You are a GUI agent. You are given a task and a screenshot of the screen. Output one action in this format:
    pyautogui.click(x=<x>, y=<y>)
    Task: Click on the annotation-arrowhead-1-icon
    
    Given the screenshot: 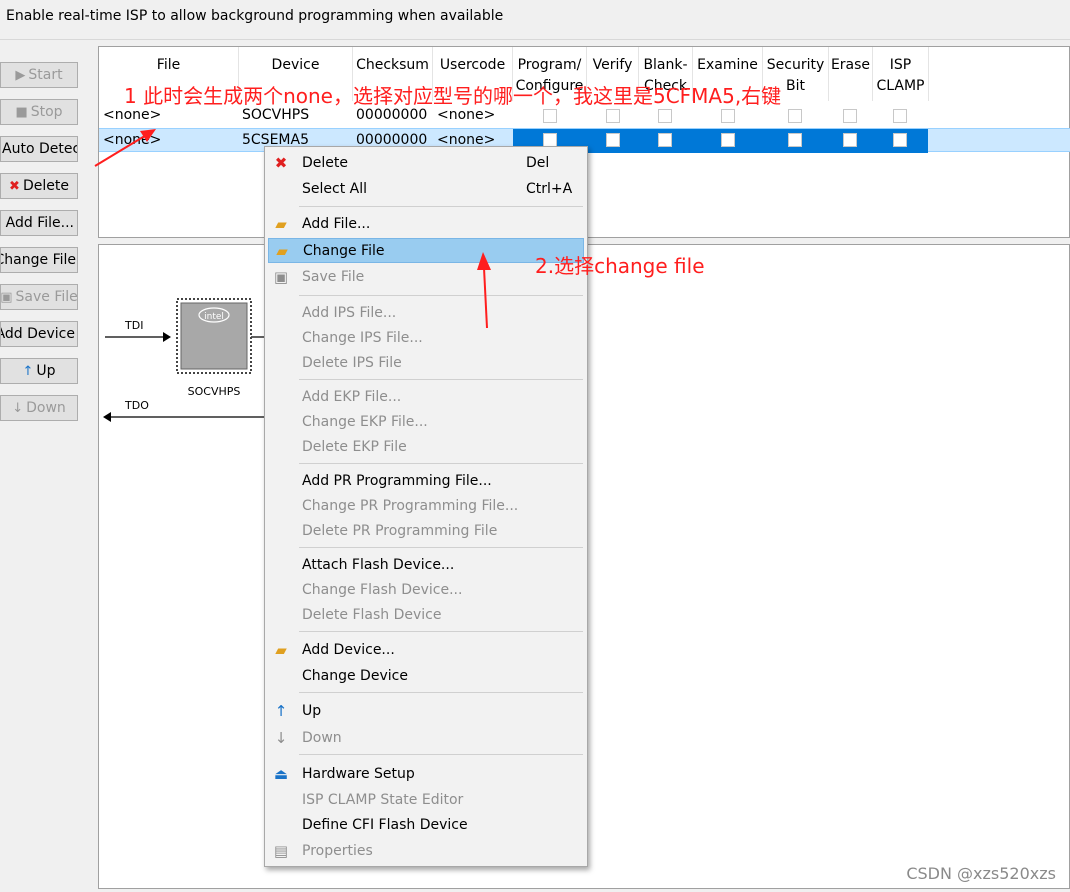 What is the action you would take?
    pyautogui.click(x=148, y=135)
    